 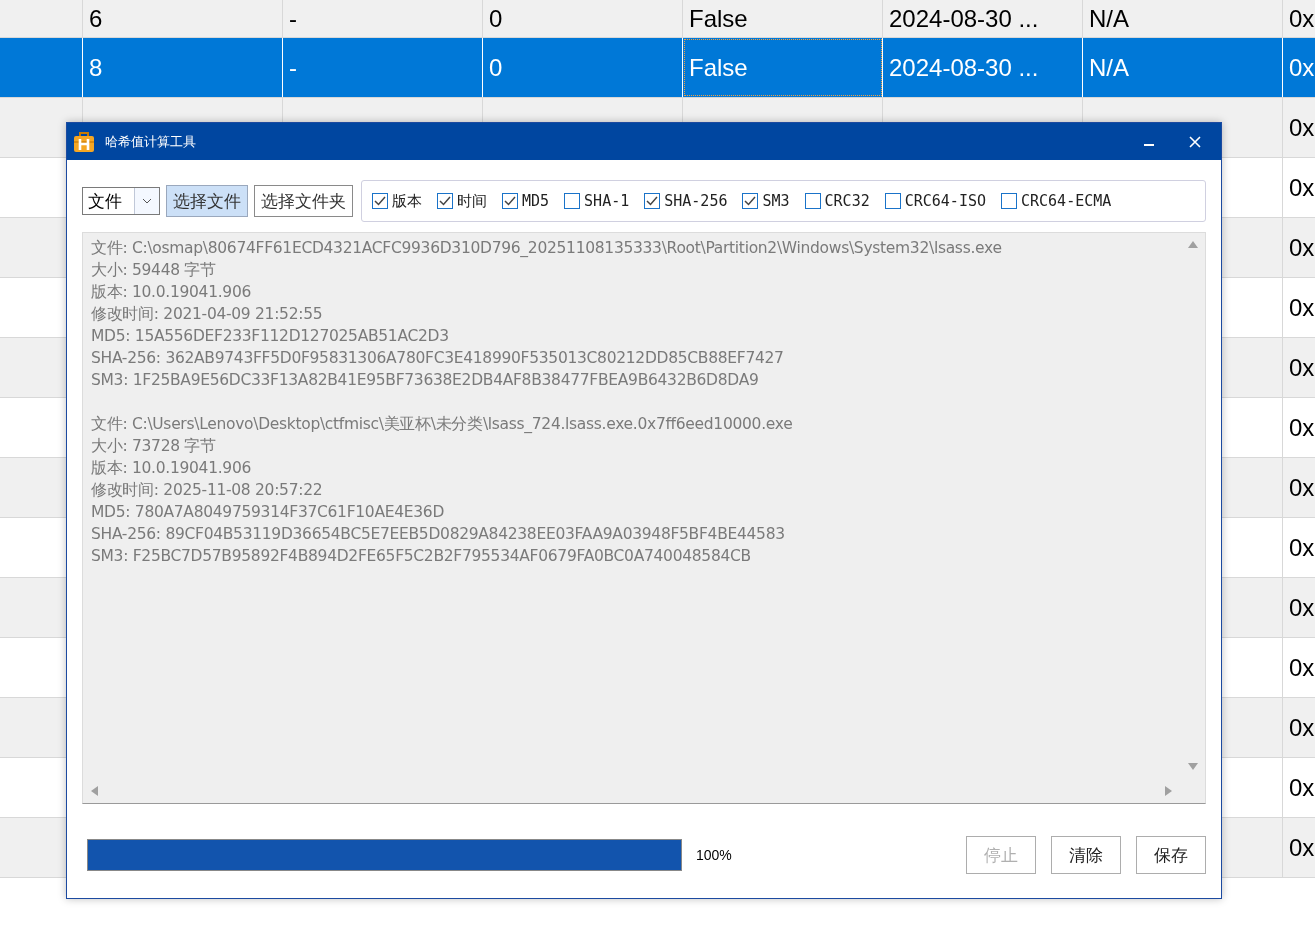 What do you see at coordinates (1195, 141) in the screenshot?
I see `close-icon` at bounding box center [1195, 141].